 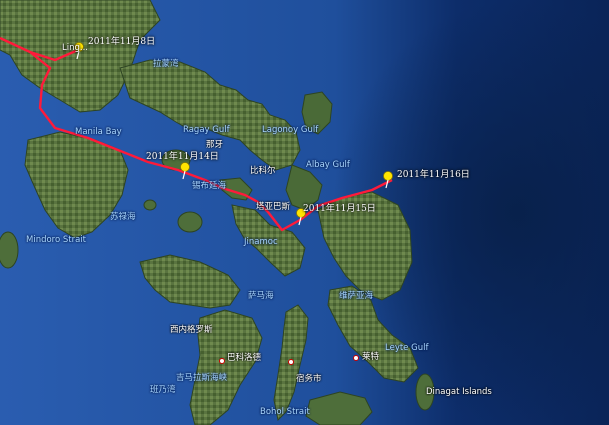 I want to click on map-label: Mindoro Strait, so click(x=56, y=240).